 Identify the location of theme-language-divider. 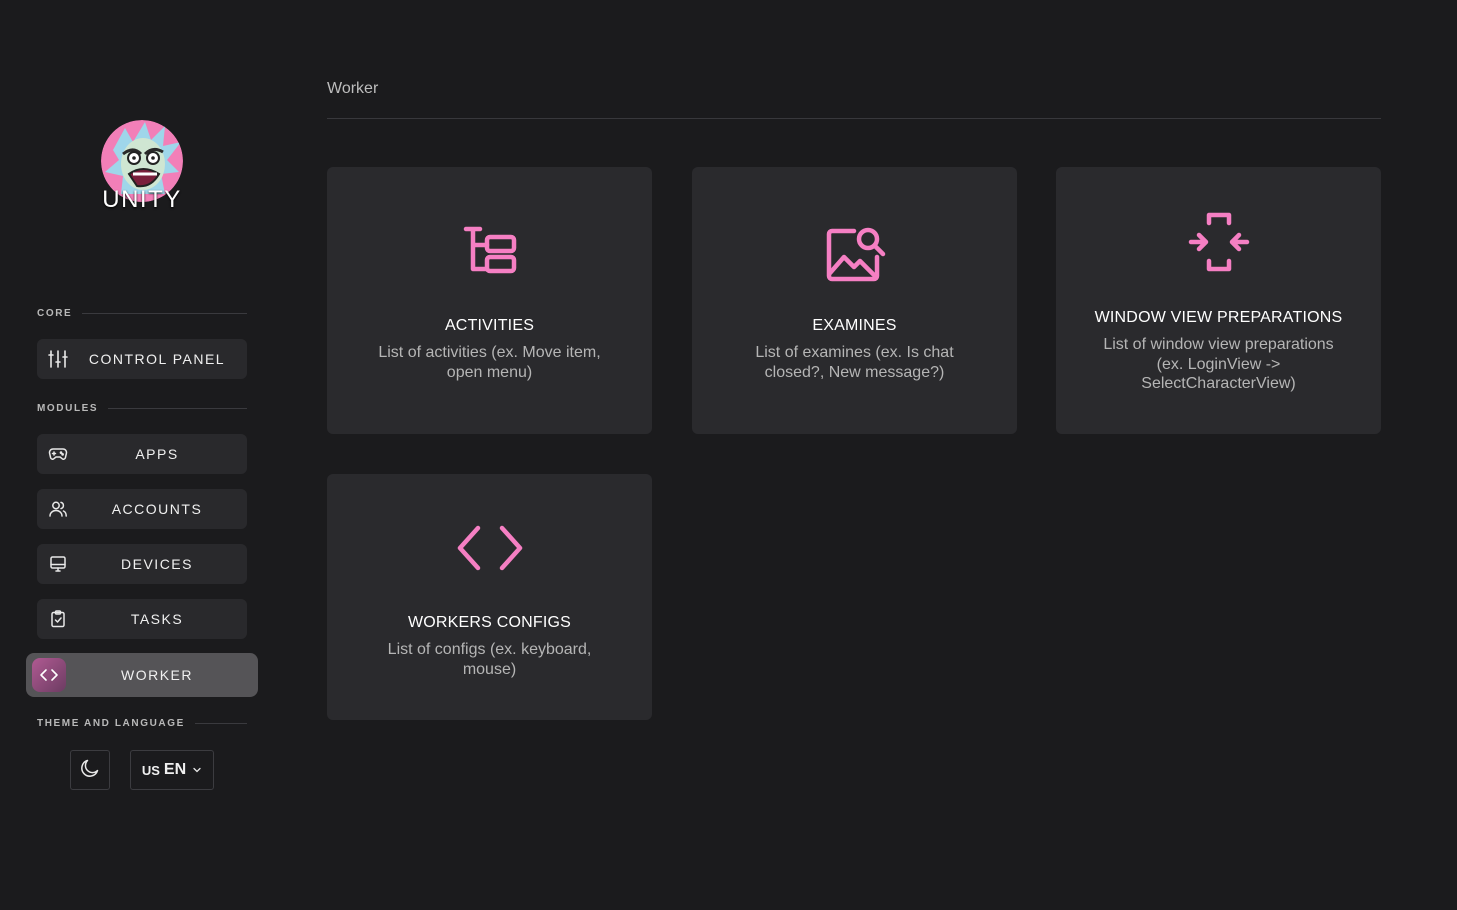
(220, 723).